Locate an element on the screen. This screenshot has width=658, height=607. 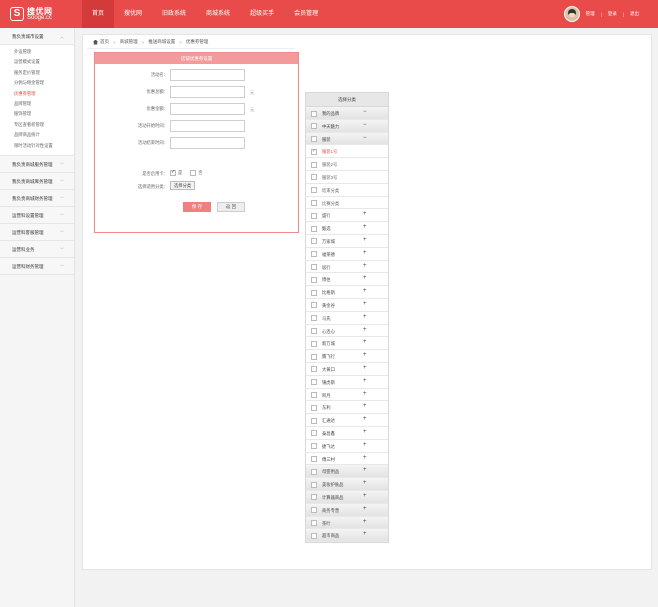
sidebar-section: 我负责城市设置 ︿ is located at coordinates (37, 36).